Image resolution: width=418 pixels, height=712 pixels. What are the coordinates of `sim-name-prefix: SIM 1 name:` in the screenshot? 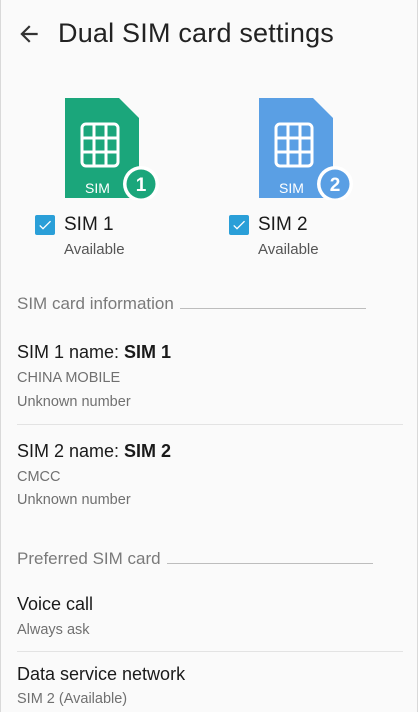 It's located at (71, 352).